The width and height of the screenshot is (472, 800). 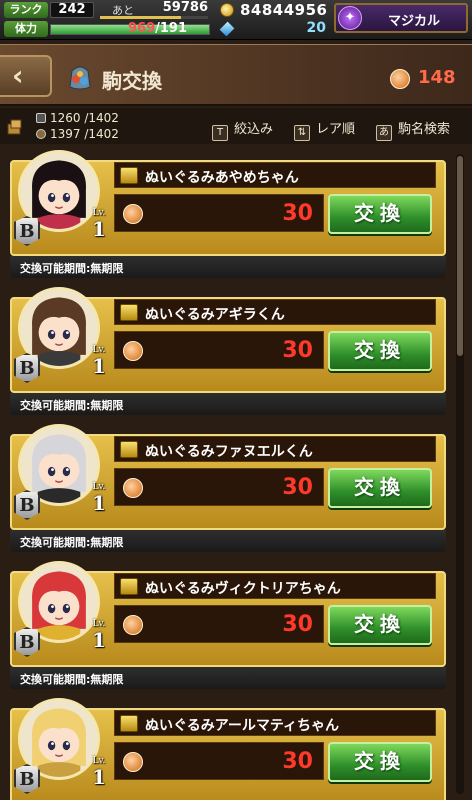 I want to click on stamina-current: 969, so click(x=142, y=28).